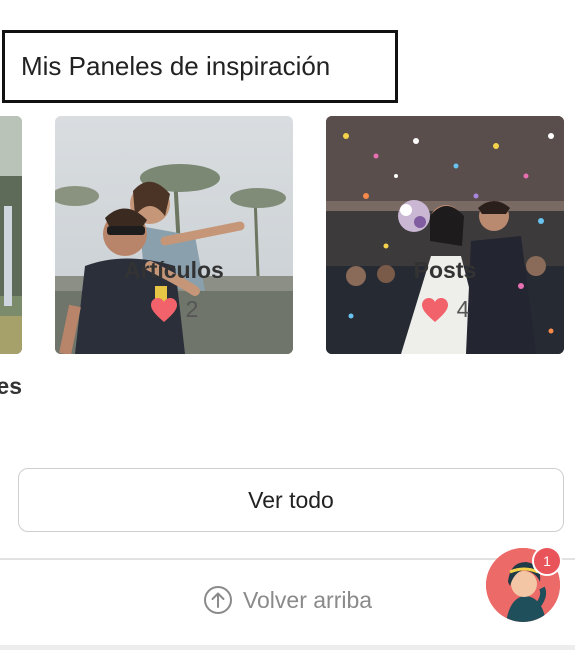 The width and height of the screenshot is (575, 650). Describe the element at coordinates (176, 66) in the screenshot. I see `panels-title-text: Mis Paneles de inspiración` at that location.